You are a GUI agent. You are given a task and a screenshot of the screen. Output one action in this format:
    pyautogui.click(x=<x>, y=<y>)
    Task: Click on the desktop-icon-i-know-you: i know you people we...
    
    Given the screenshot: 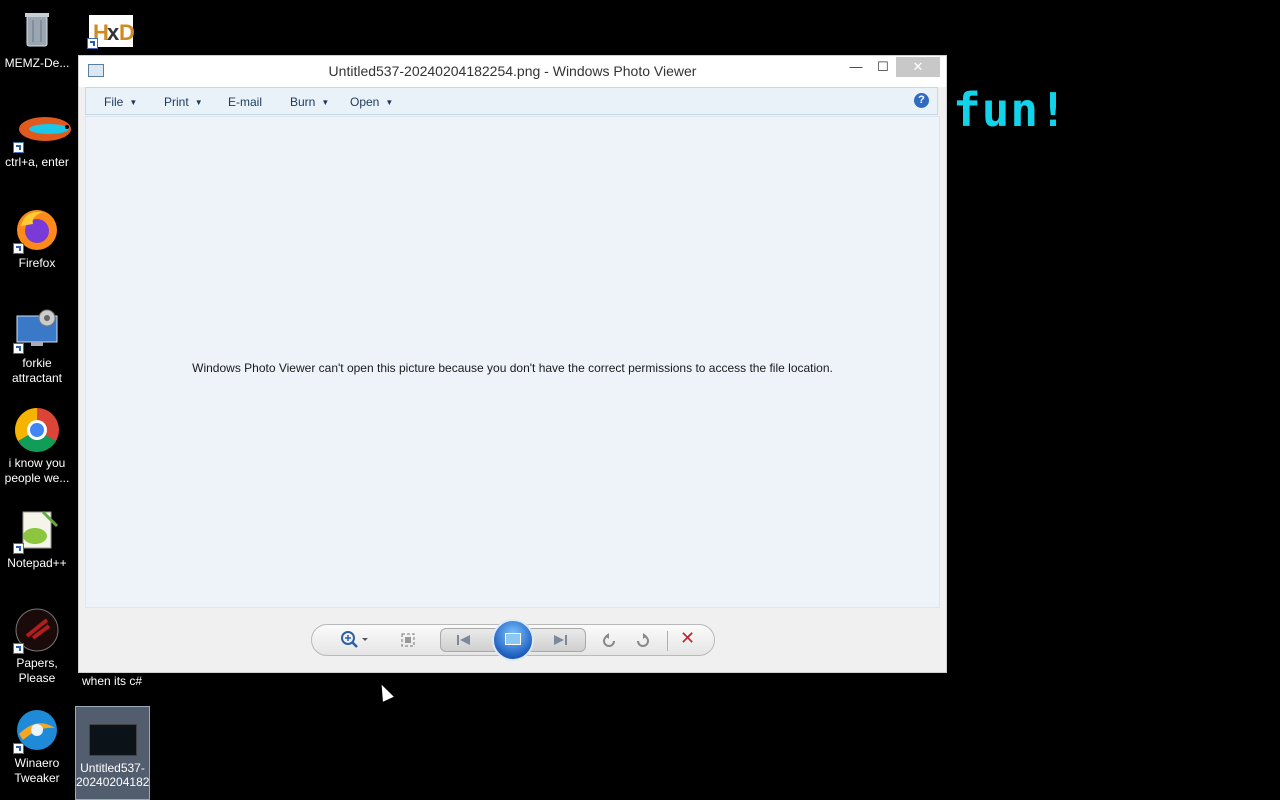 What is the action you would take?
    pyautogui.click(x=37, y=446)
    